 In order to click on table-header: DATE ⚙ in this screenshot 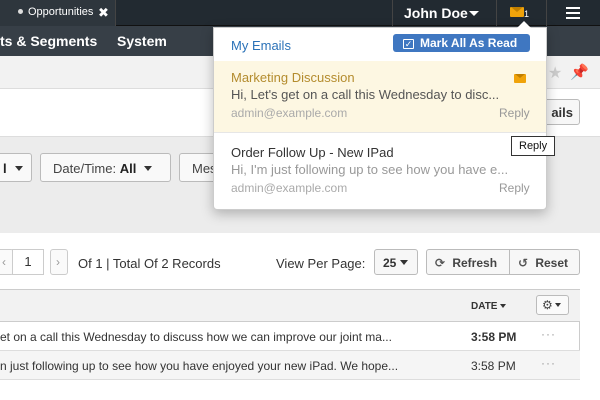, I will do `click(290, 306)`.